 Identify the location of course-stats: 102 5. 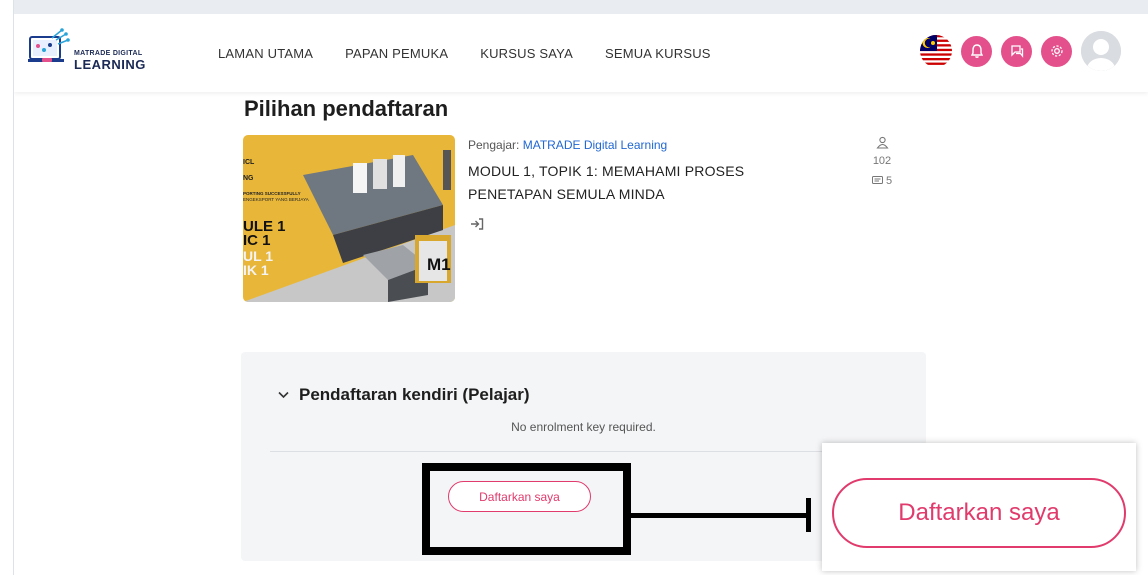
(882, 163).